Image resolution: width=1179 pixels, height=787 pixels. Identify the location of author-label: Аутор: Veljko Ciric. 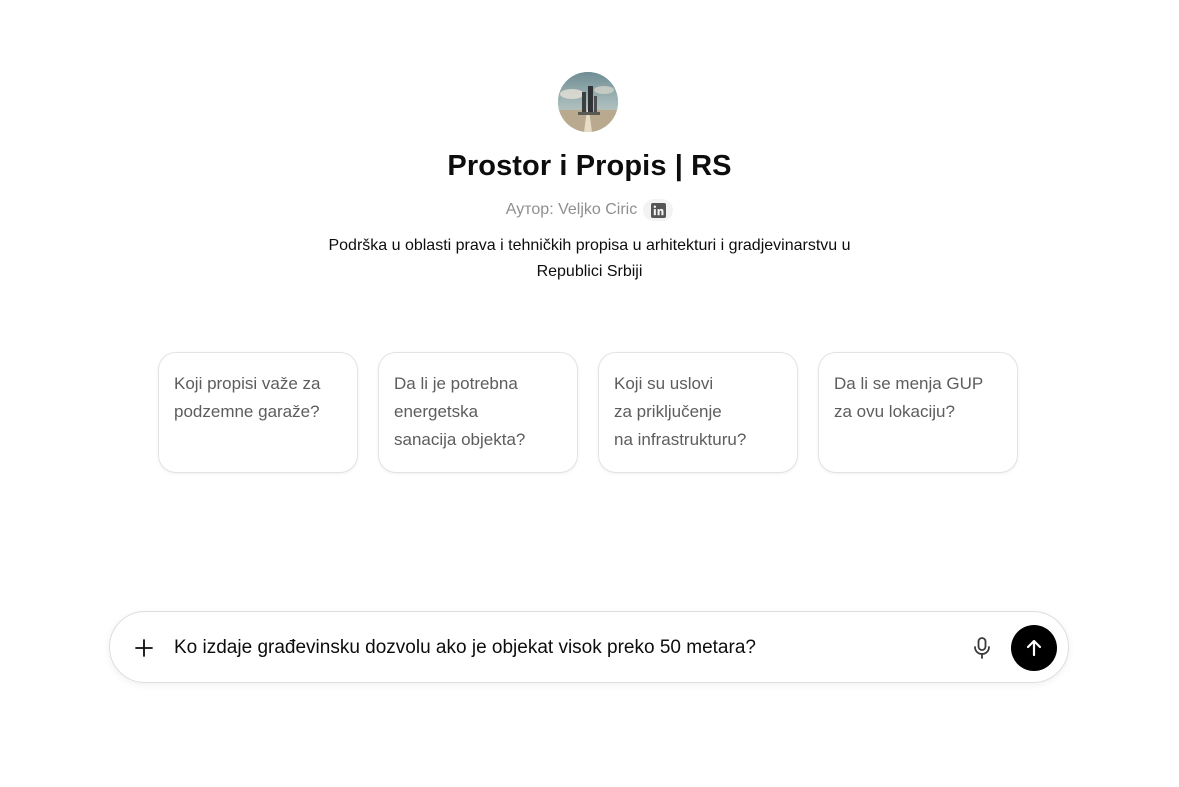
(571, 209).